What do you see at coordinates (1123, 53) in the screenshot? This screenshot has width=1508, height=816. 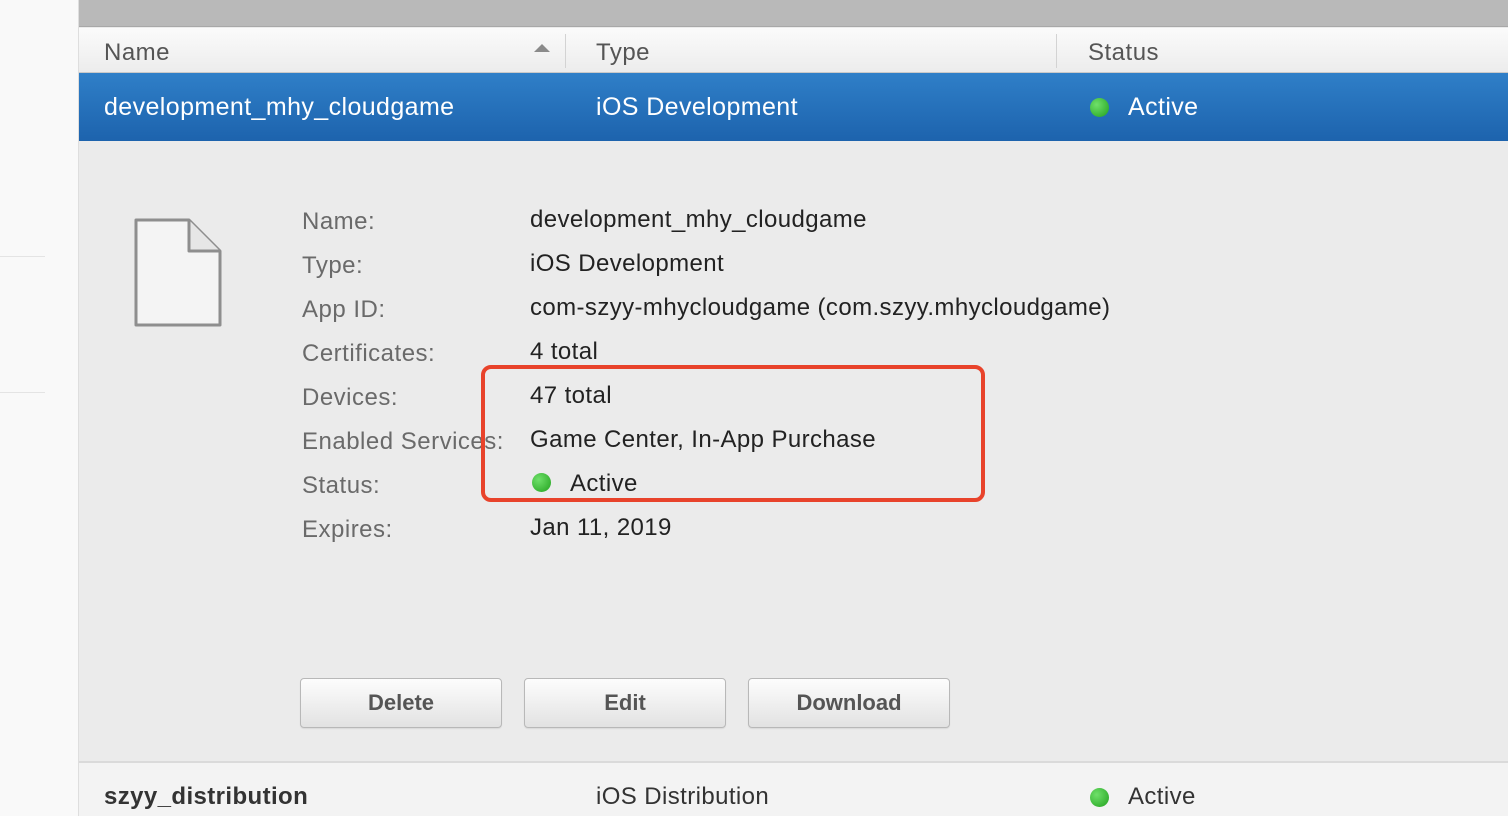 I see `column-header-status: Status` at bounding box center [1123, 53].